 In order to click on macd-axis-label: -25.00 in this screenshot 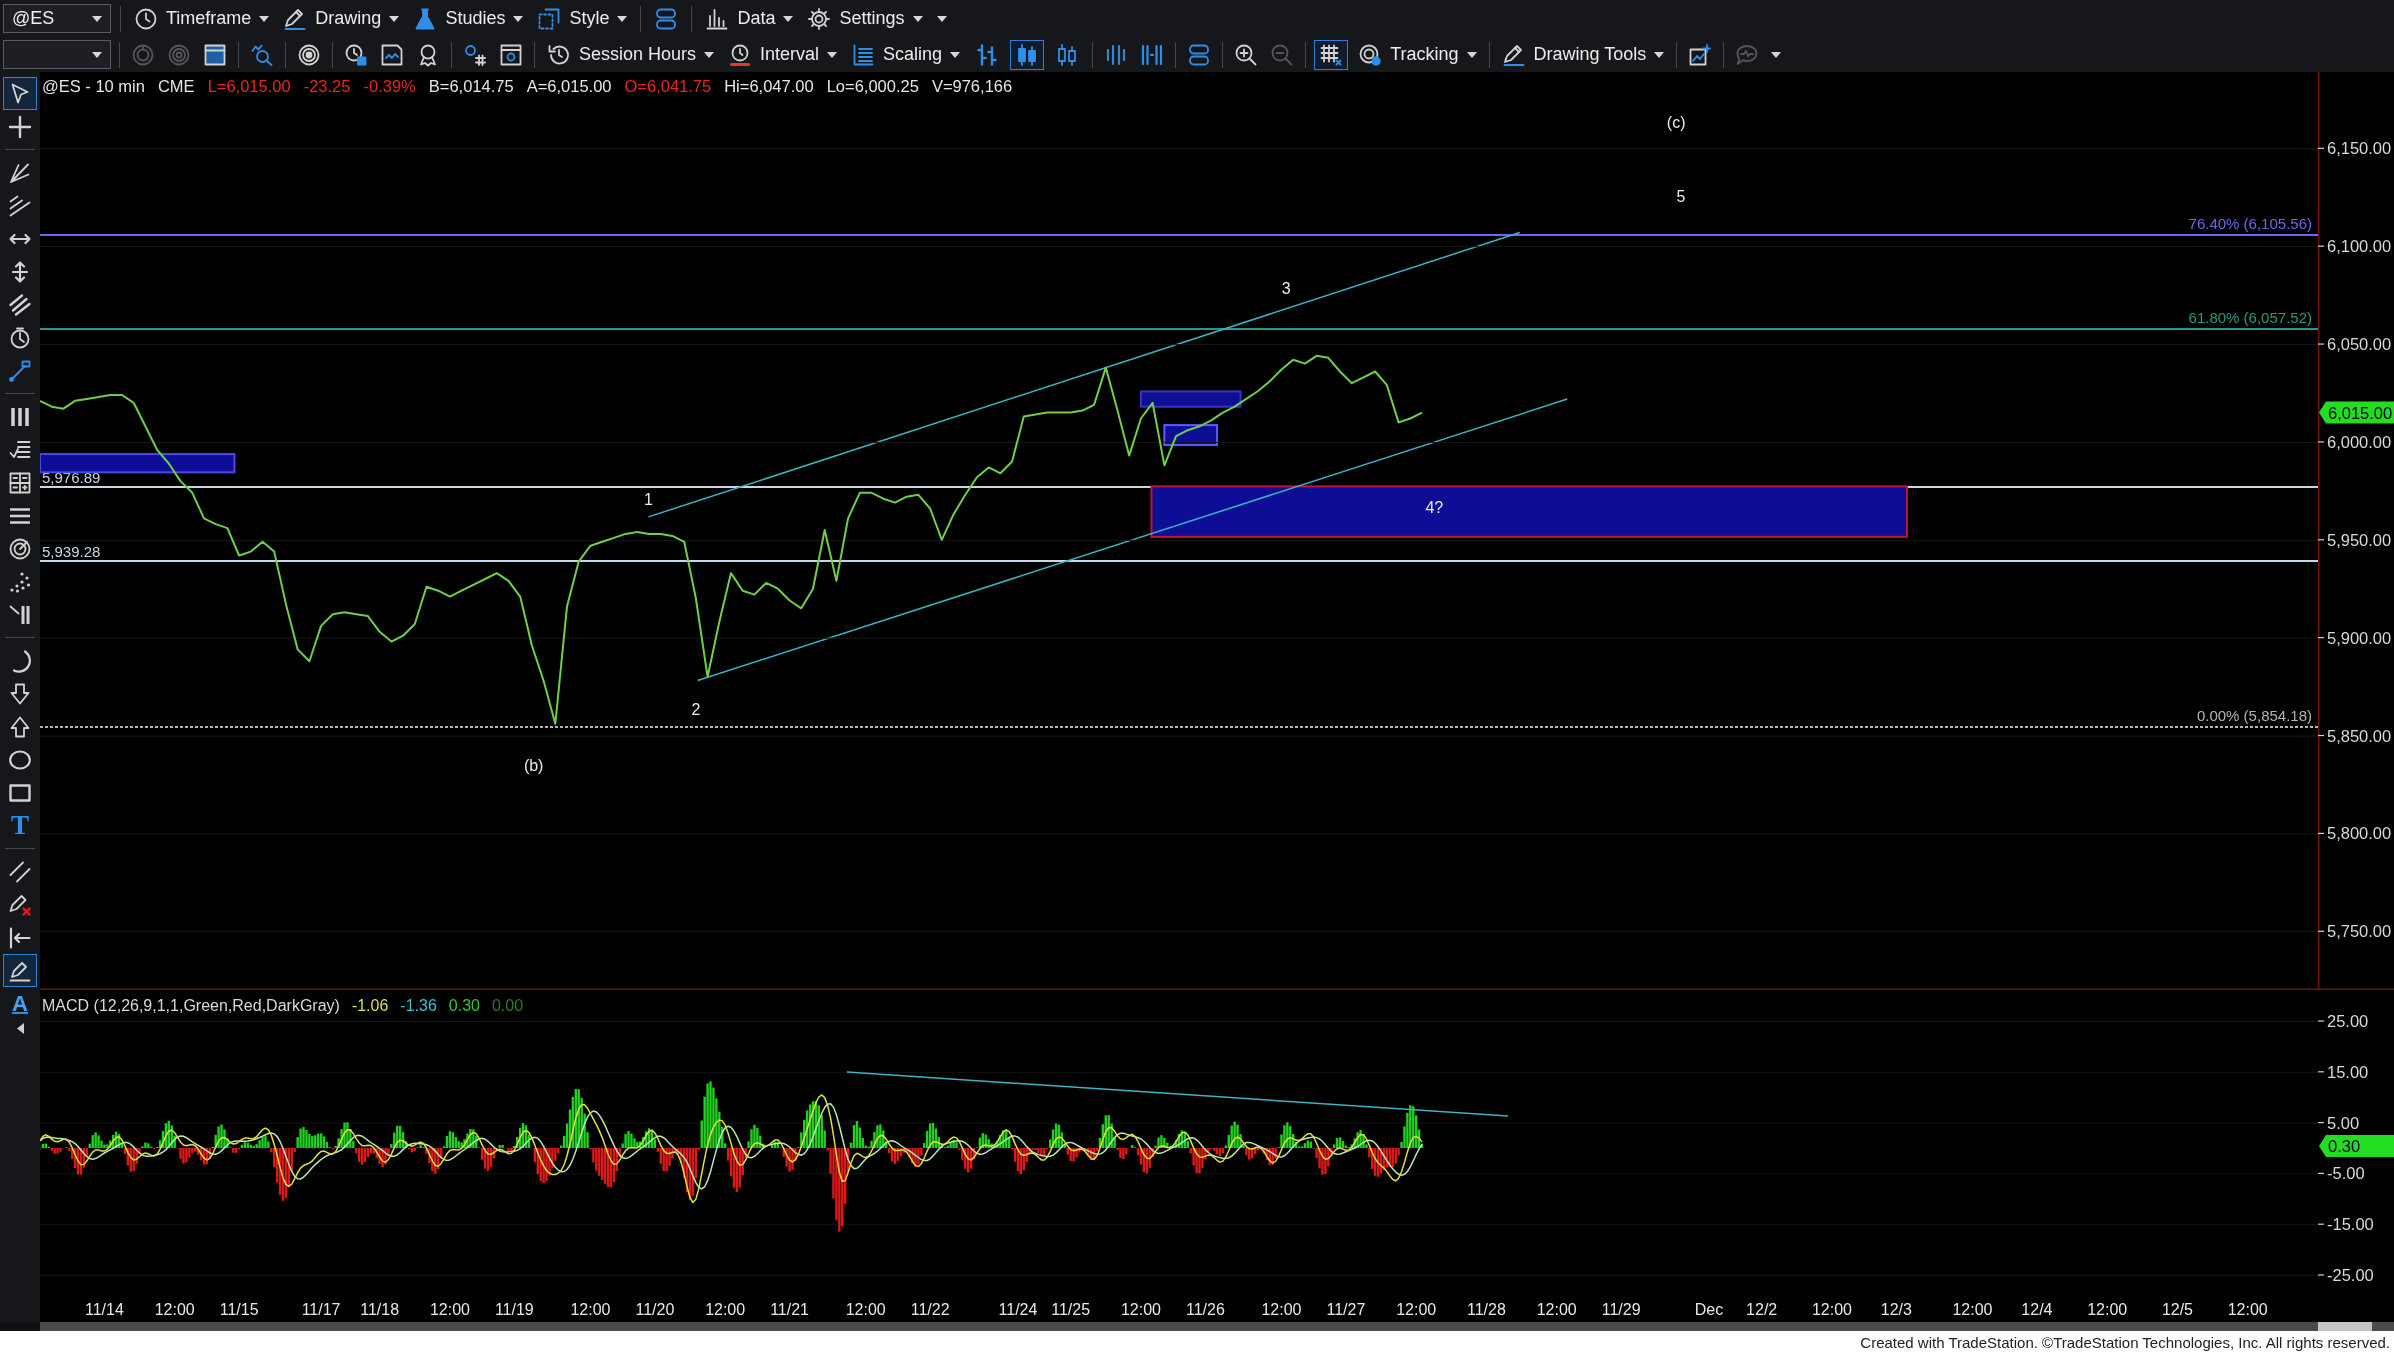, I will do `click(2350, 1275)`.